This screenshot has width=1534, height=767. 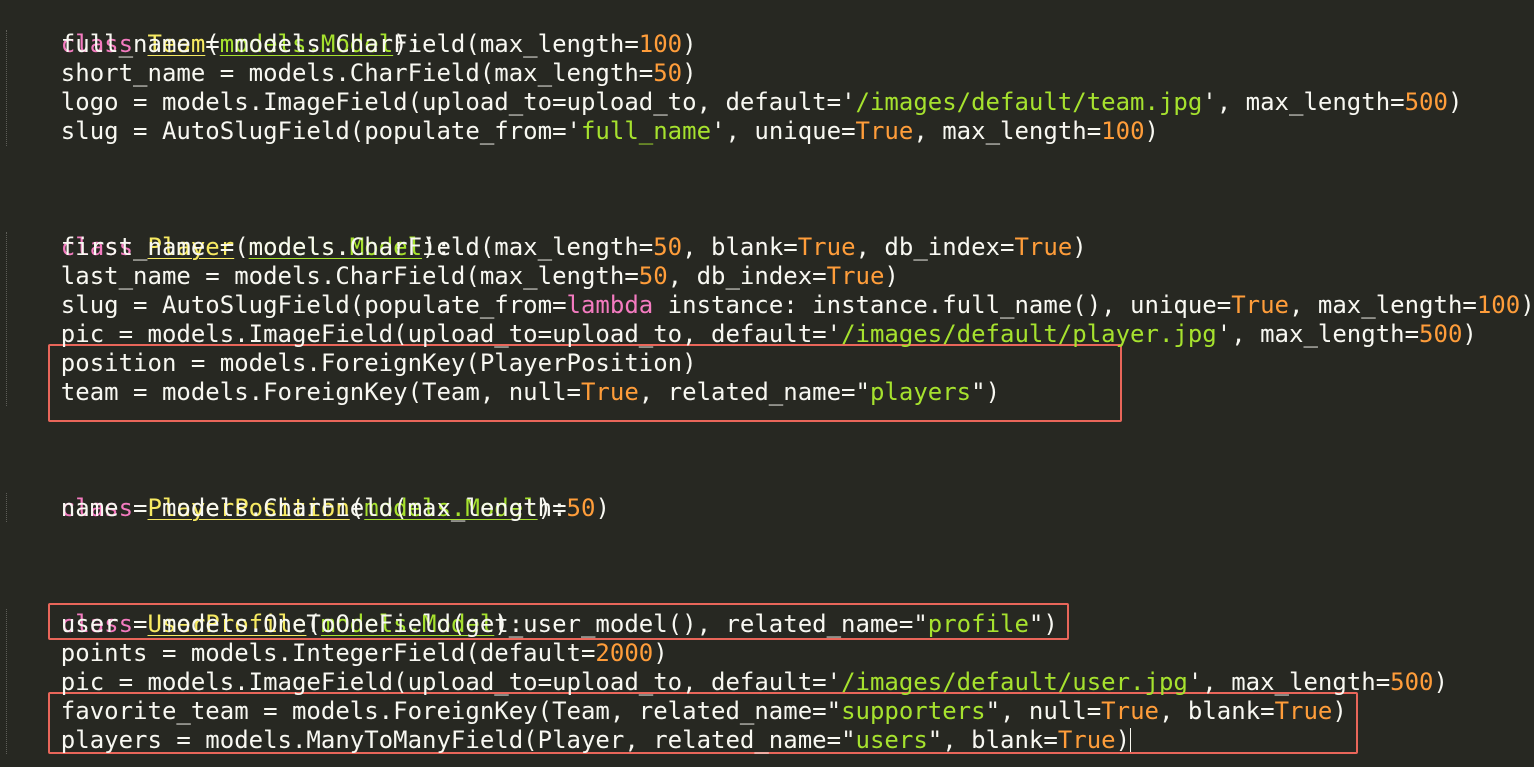 What do you see at coordinates (610, 305) in the screenshot?
I see `keyword: lambda` at bounding box center [610, 305].